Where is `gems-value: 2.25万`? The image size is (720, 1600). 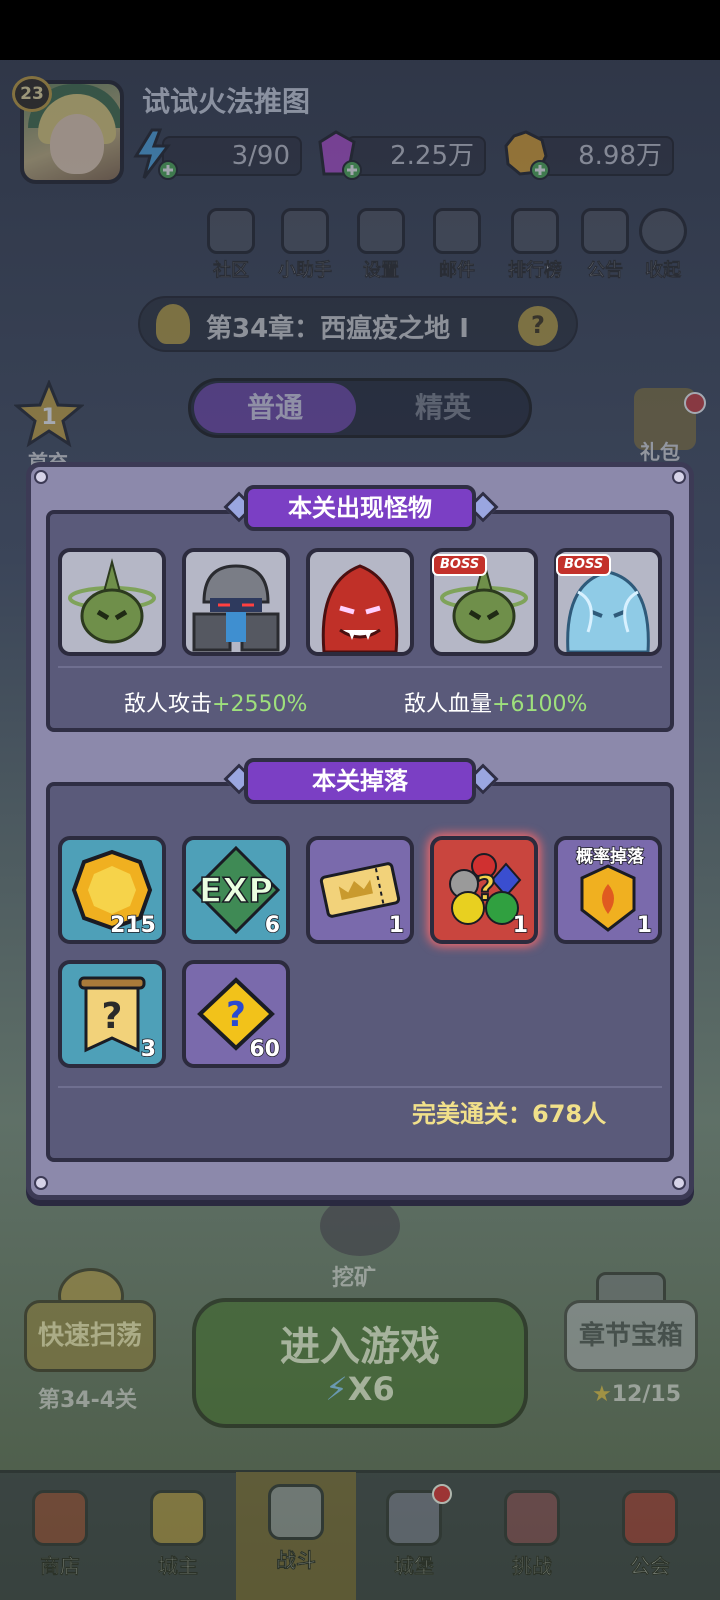
gems-value: 2.25万 is located at coordinates (416, 156).